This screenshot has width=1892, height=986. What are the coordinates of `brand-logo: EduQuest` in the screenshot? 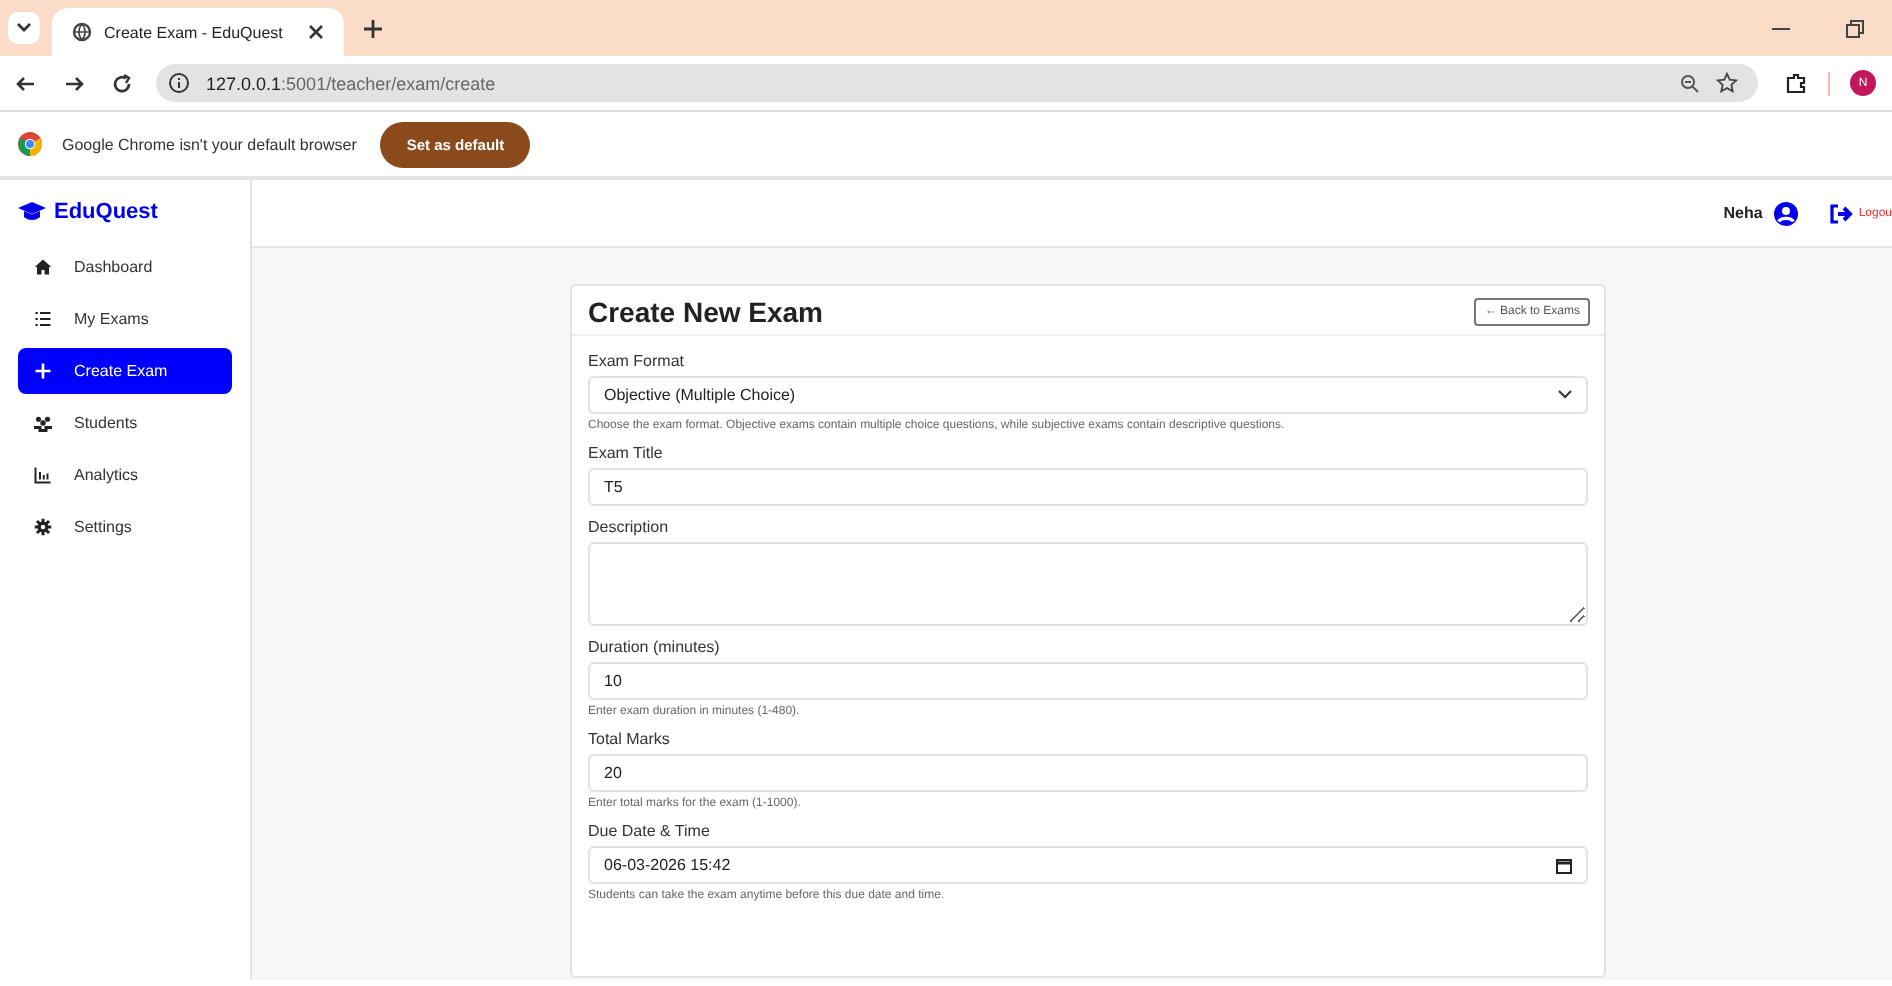 It's located at (125, 202).